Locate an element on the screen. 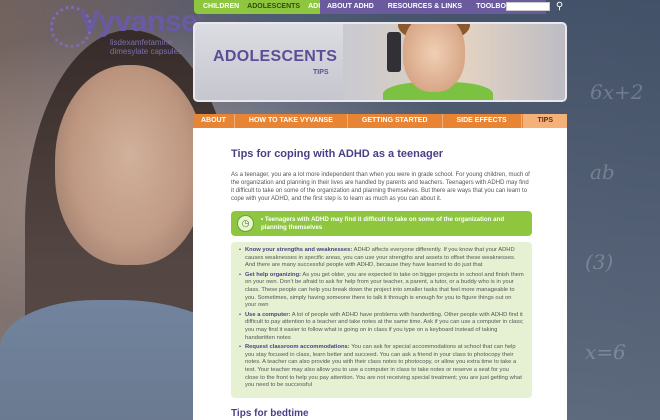 Image resolution: width=660 pixels, height=420 pixels. tab-tips: TIPS is located at coordinates (545, 121).